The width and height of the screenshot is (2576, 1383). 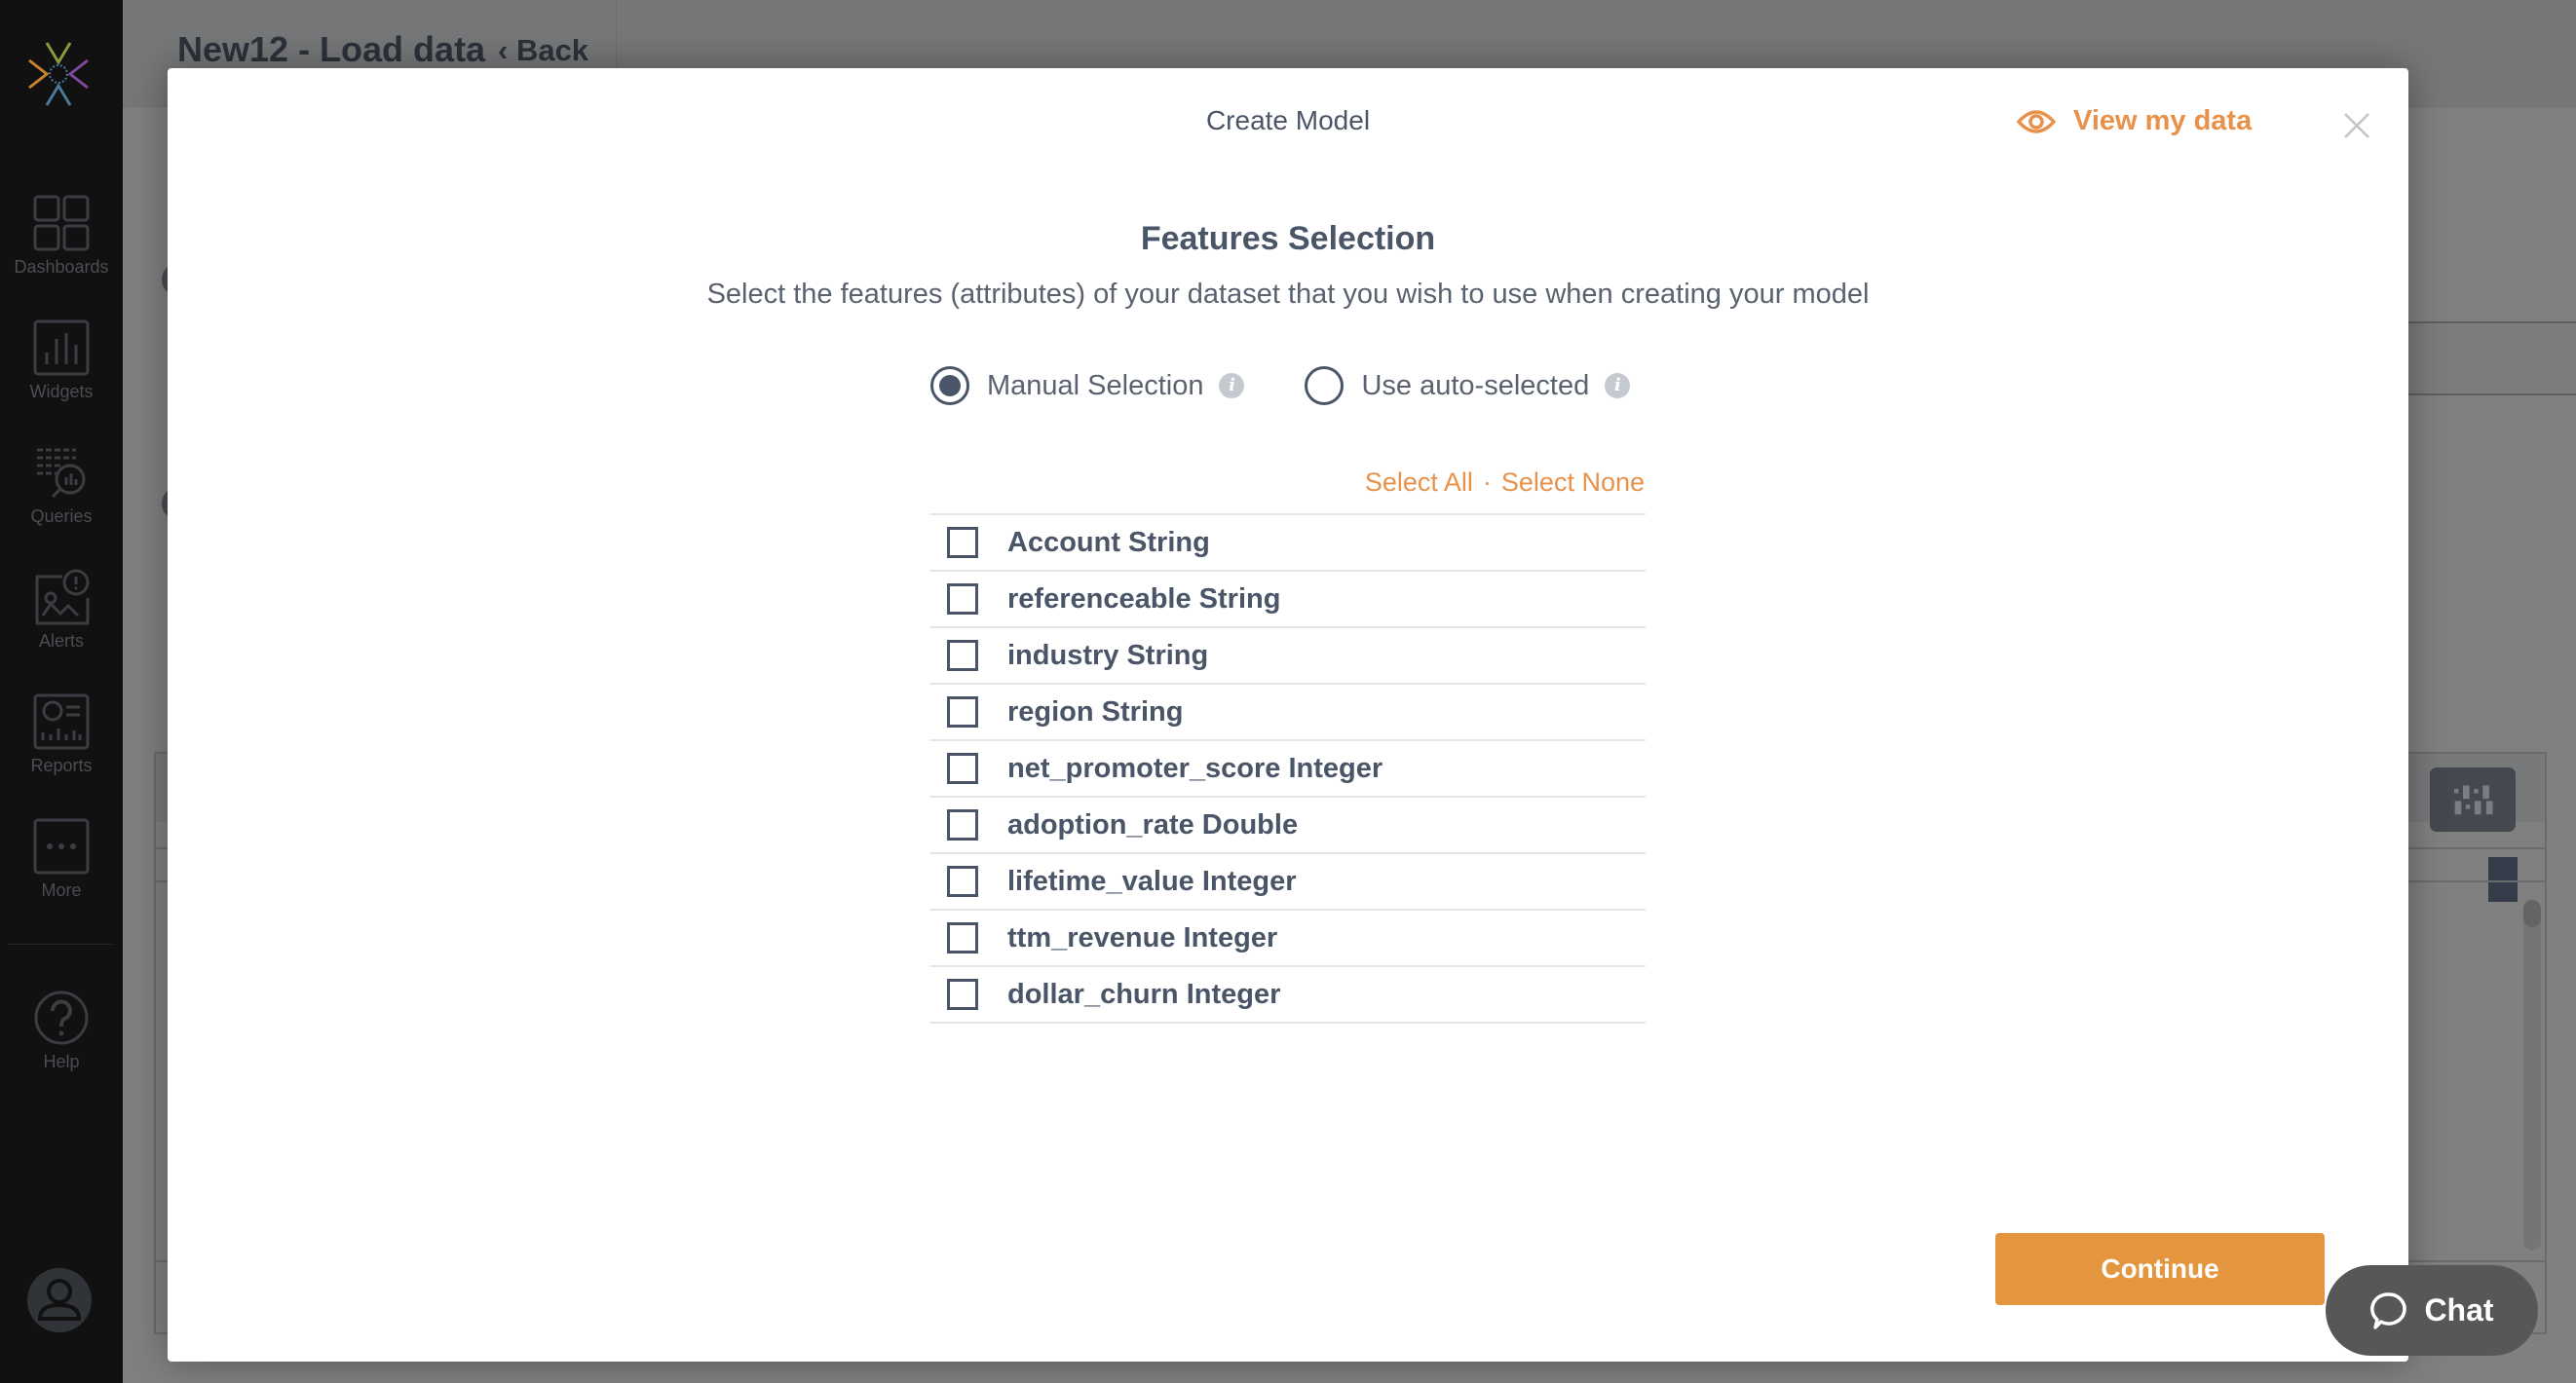 I want to click on queries-icon, so click(x=61, y=473).